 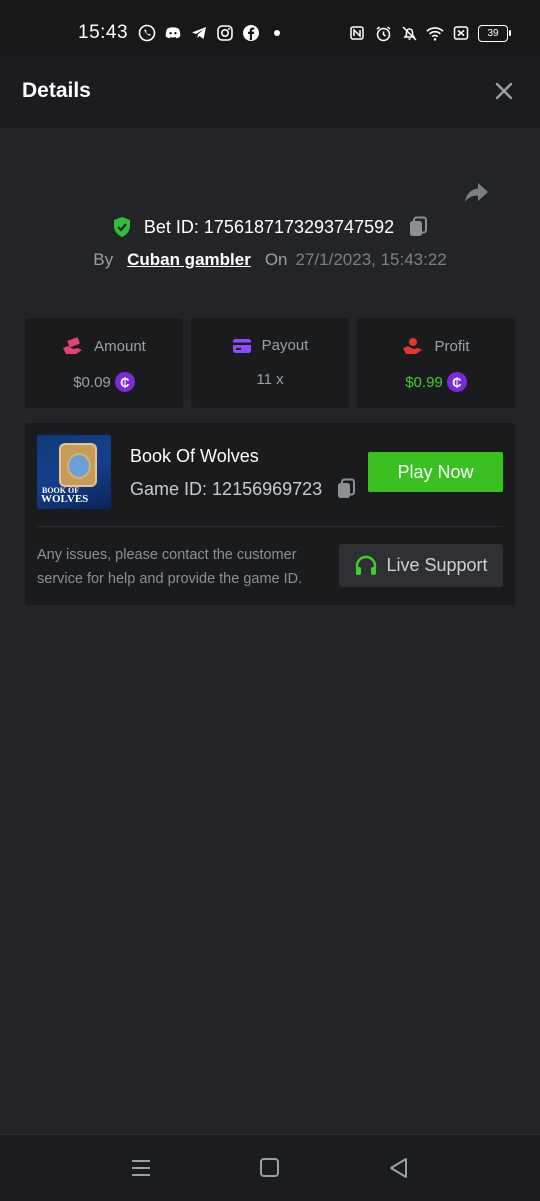 I want to click on stat-amount-label: Amount, so click(x=120, y=346).